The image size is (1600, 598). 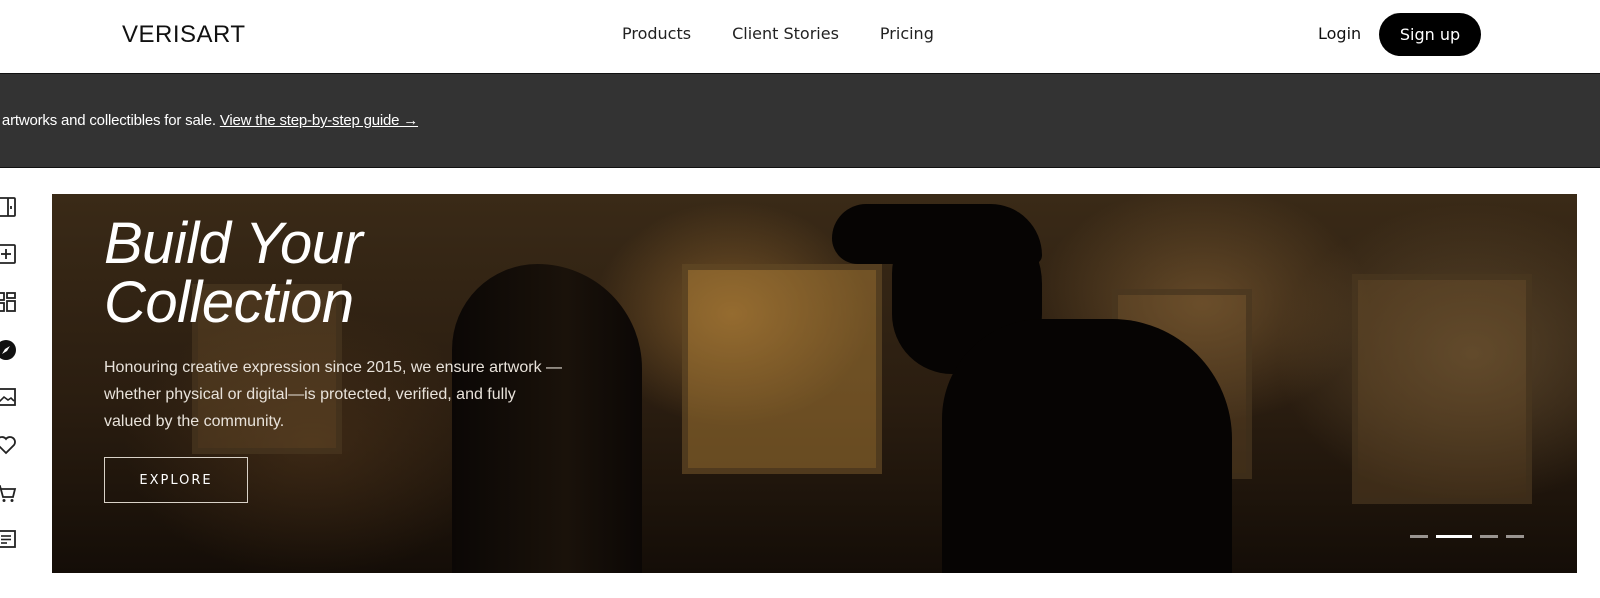 I want to click on sign-up-button: Sign up, so click(x=1430, y=34).